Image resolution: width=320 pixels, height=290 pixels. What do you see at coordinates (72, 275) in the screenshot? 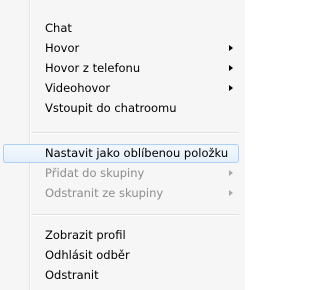
I see `menu-item-label: Odstranit` at bounding box center [72, 275].